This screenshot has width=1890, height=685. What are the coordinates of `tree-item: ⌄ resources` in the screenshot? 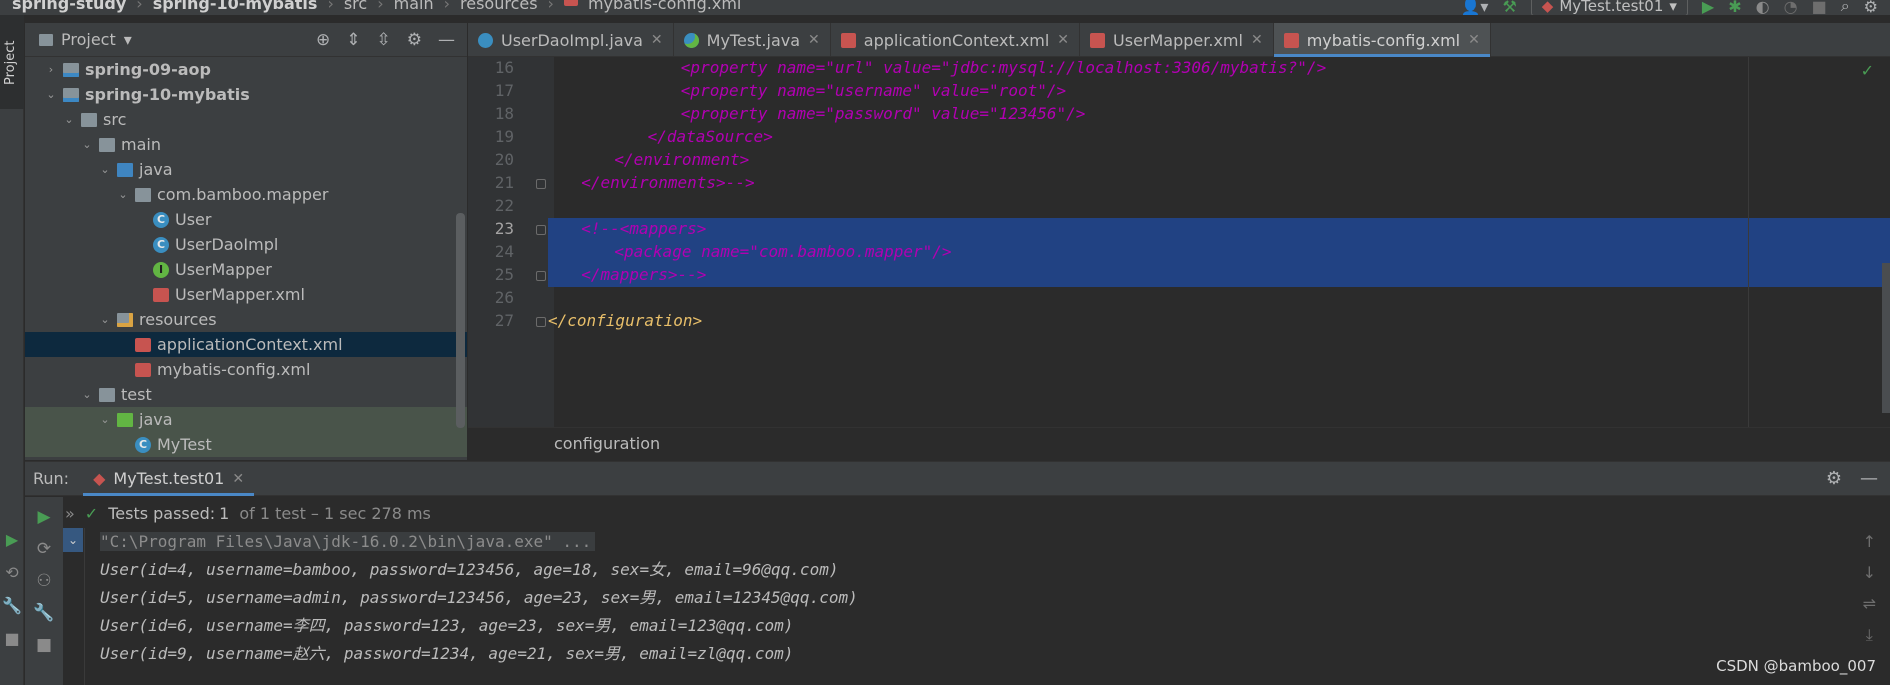 It's located at (246, 319).